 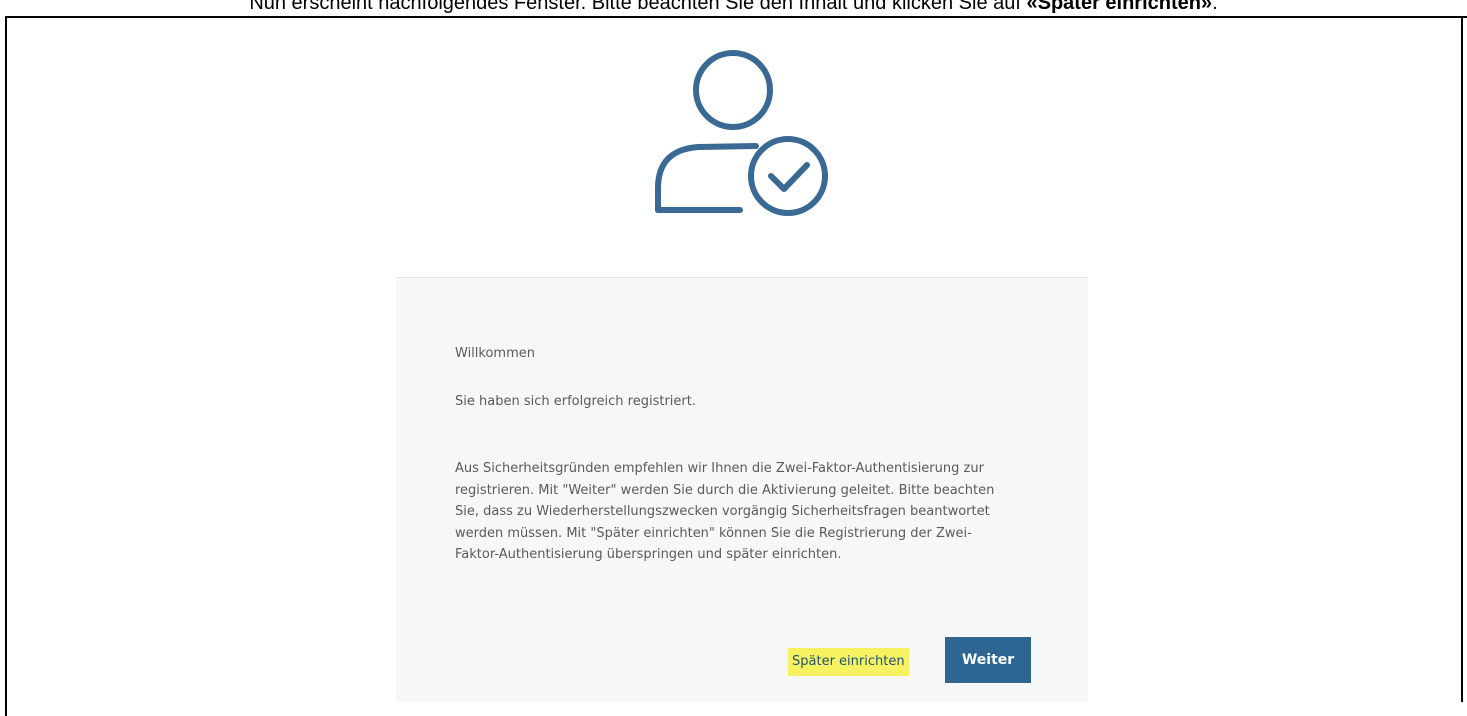 I want to click on instruction-text-after: ., so click(x=1215, y=7).